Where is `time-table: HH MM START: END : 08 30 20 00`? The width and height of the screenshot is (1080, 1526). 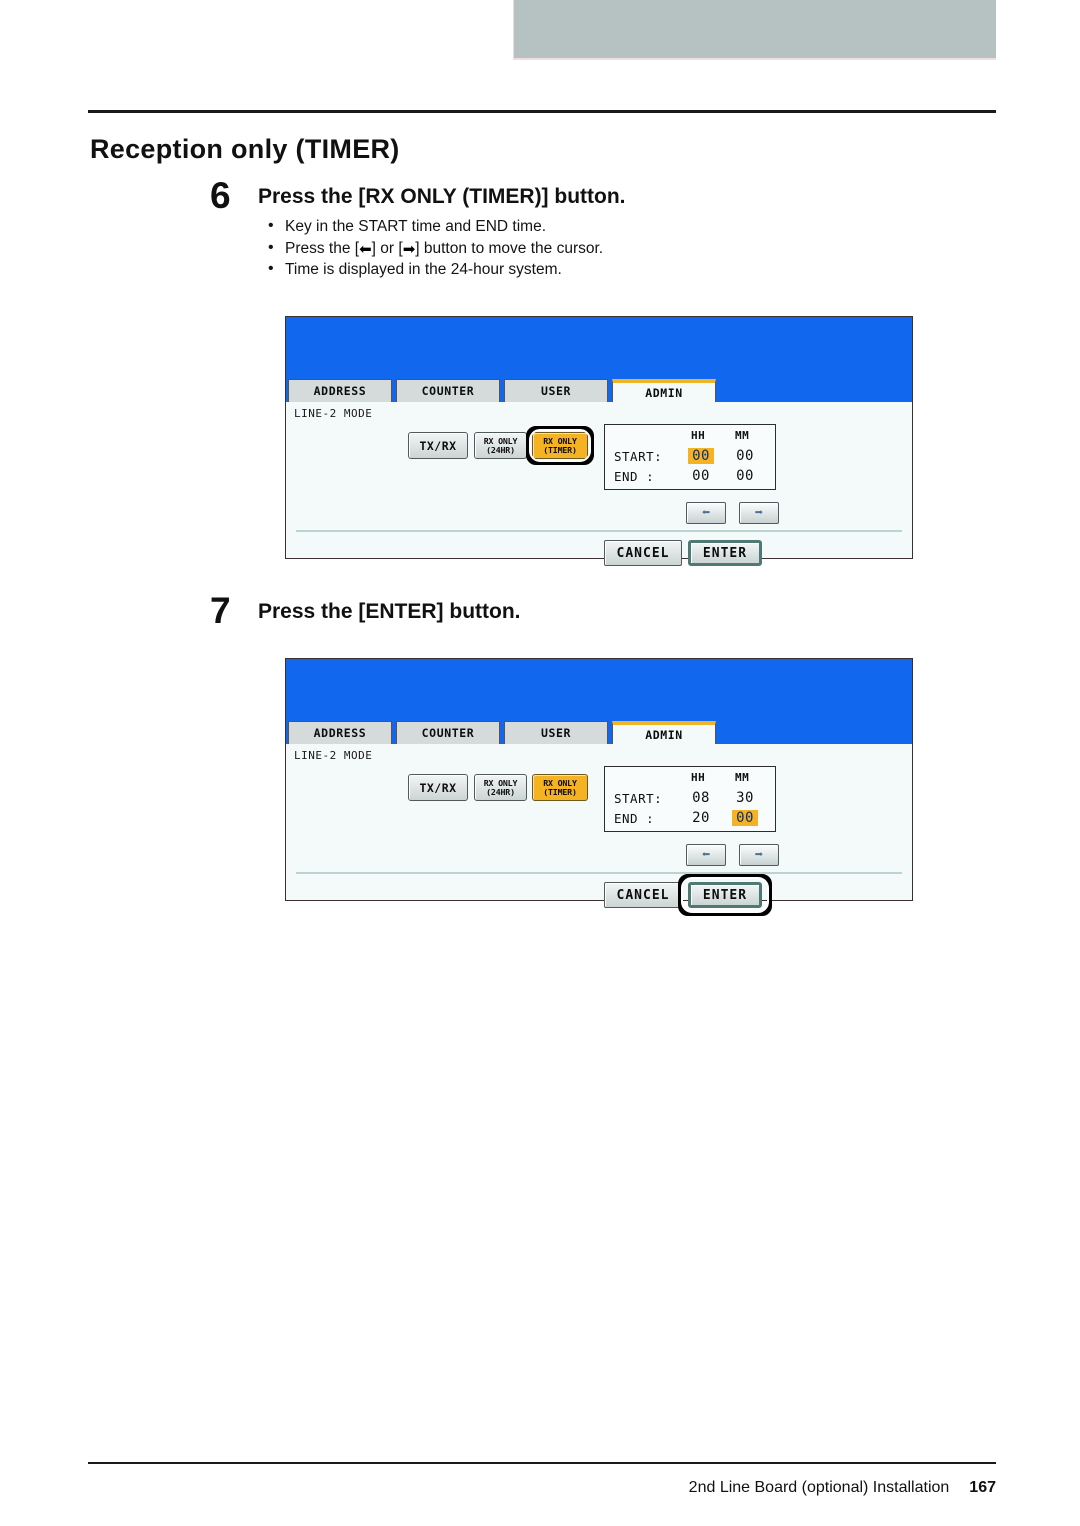
time-table: HH MM START: END : 08 30 20 00 is located at coordinates (690, 799).